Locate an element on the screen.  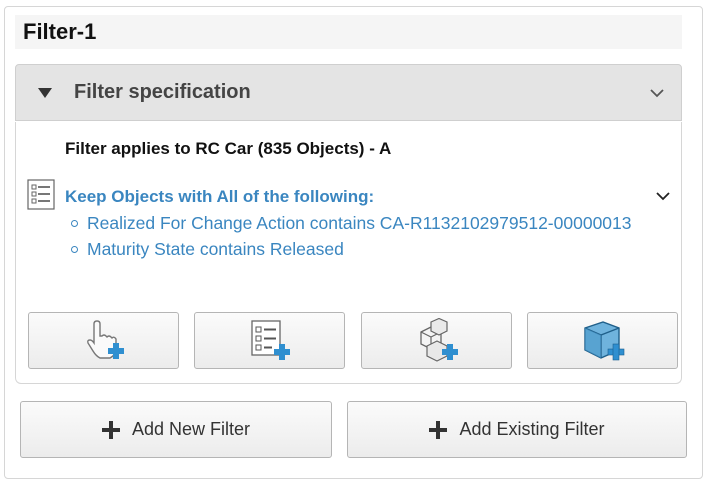
add-assembly-button is located at coordinates (436, 340).